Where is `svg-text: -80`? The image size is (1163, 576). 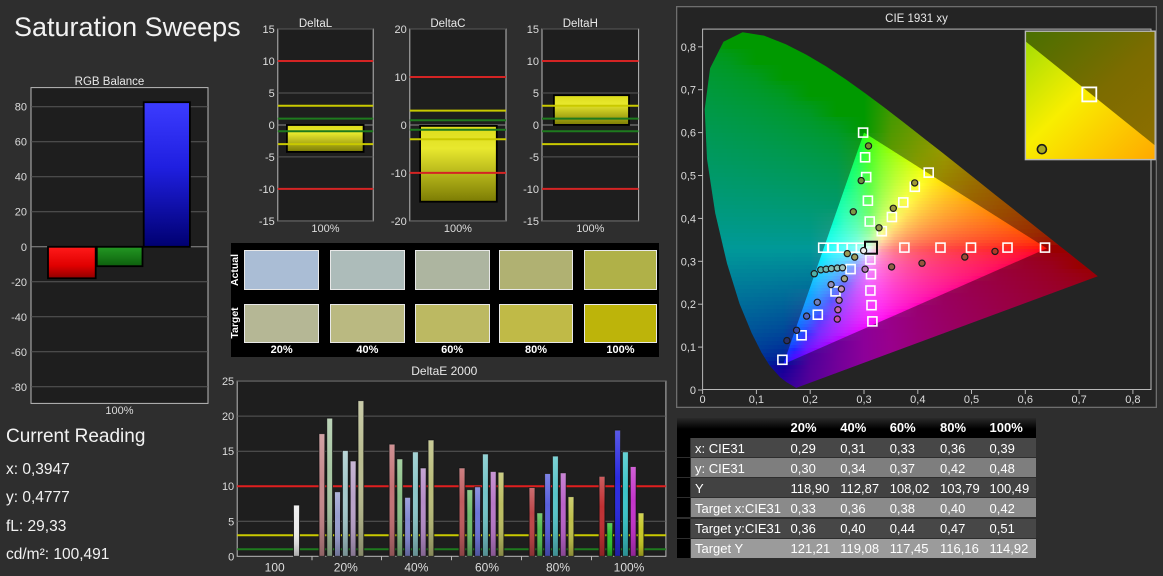 svg-text: -80 is located at coordinates (19, 388).